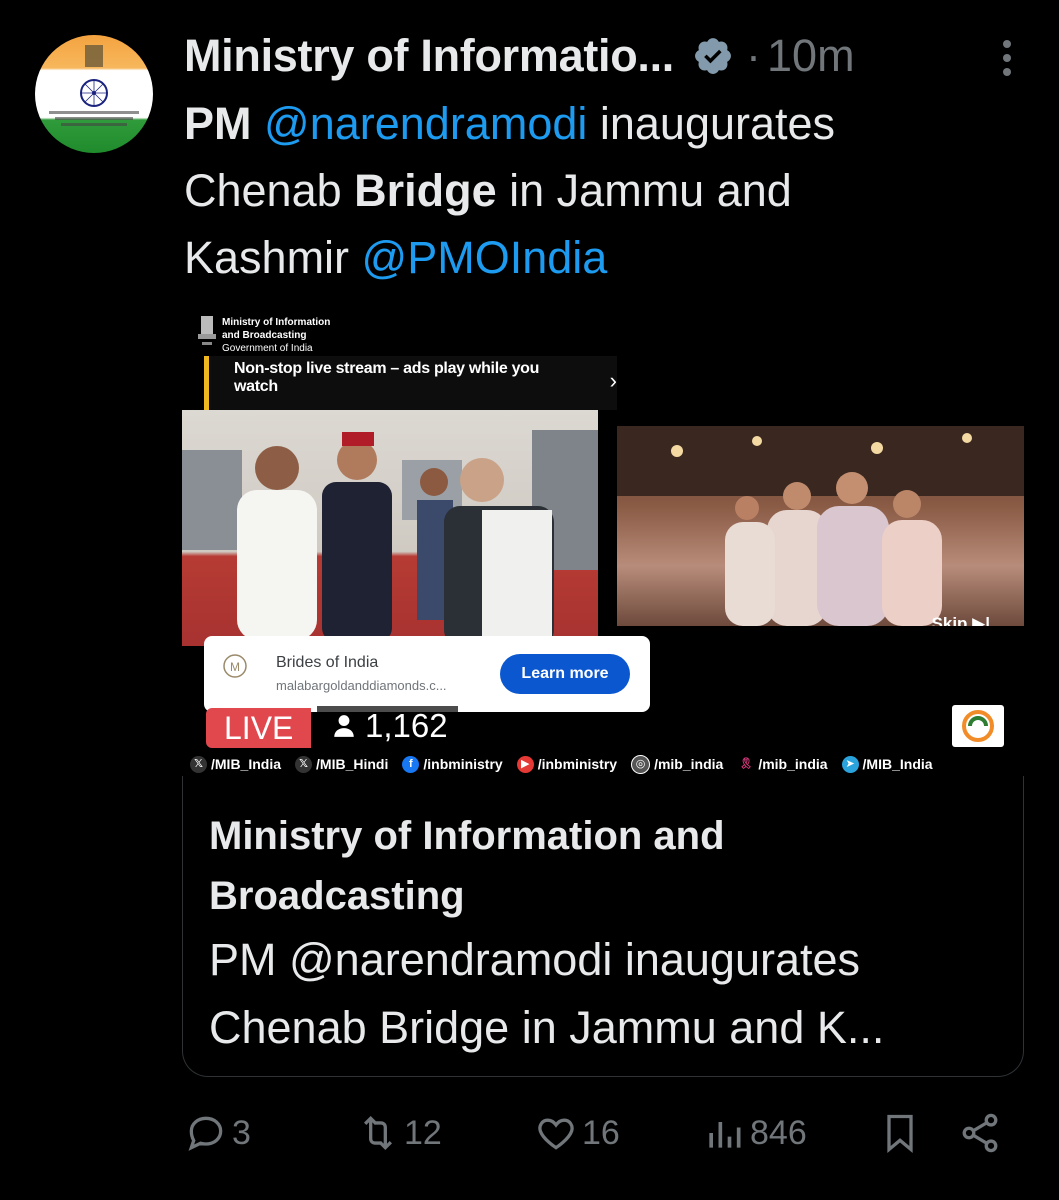 The width and height of the screenshot is (1059, 1200). What do you see at coordinates (273, 257) in the screenshot?
I see `tweet-text-segment: Kashmir` at bounding box center [273, 257].